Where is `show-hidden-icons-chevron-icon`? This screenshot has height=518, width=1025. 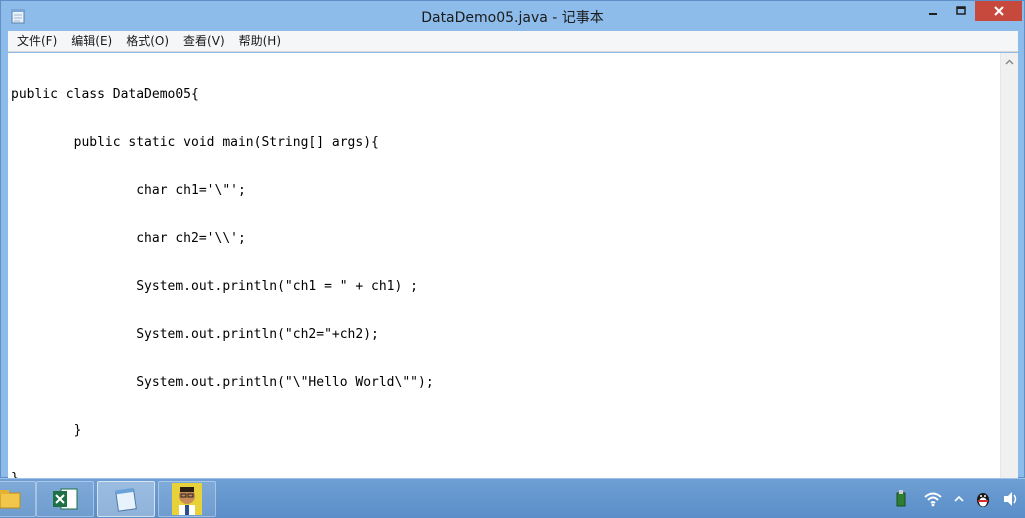
show-hidden-icons-chevron-icon is located at coordinates (959, 499).